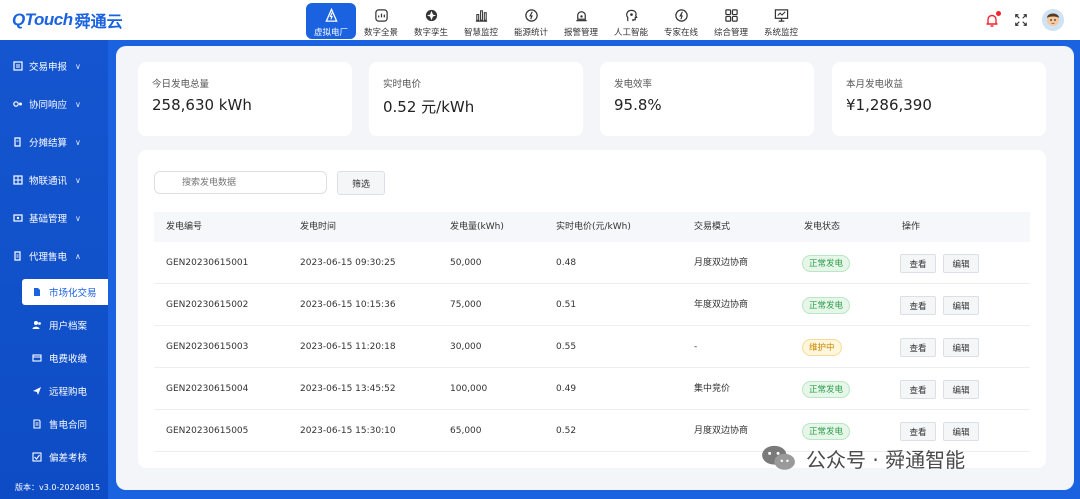  Describe the element at coordinates (17, 104) in the screenshot. I see `sync-icon` at that location.